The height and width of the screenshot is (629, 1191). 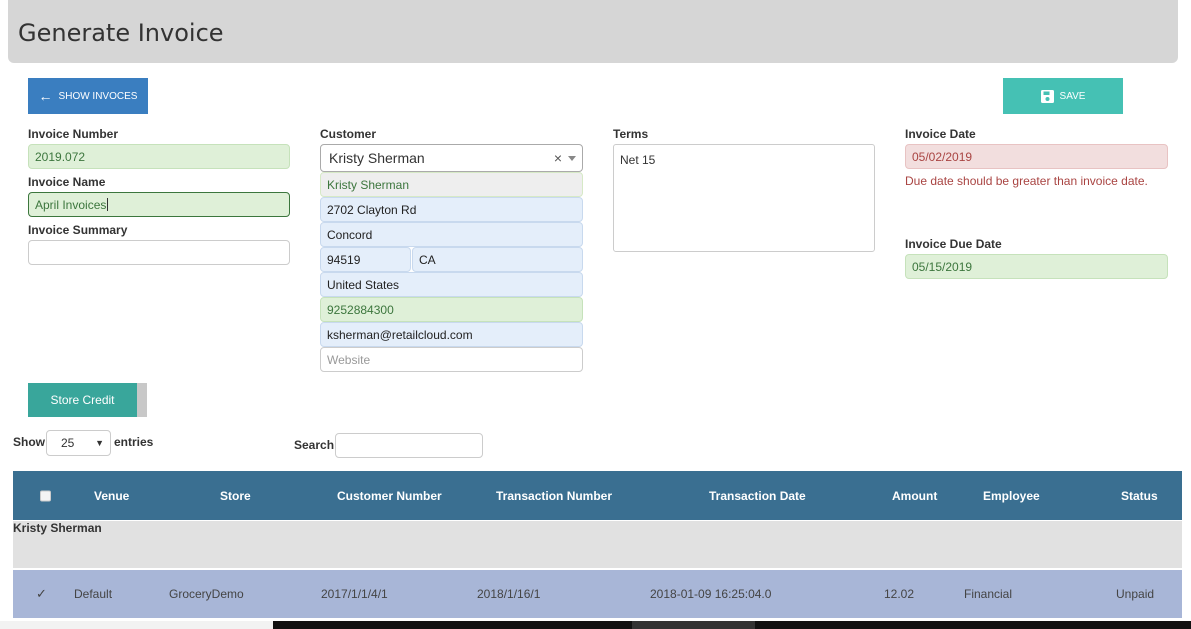 What do you see at coordinates (57, 528) in the screenshot?
I see `group-label: Kristy Sherman` at bounding box center [57, 528].